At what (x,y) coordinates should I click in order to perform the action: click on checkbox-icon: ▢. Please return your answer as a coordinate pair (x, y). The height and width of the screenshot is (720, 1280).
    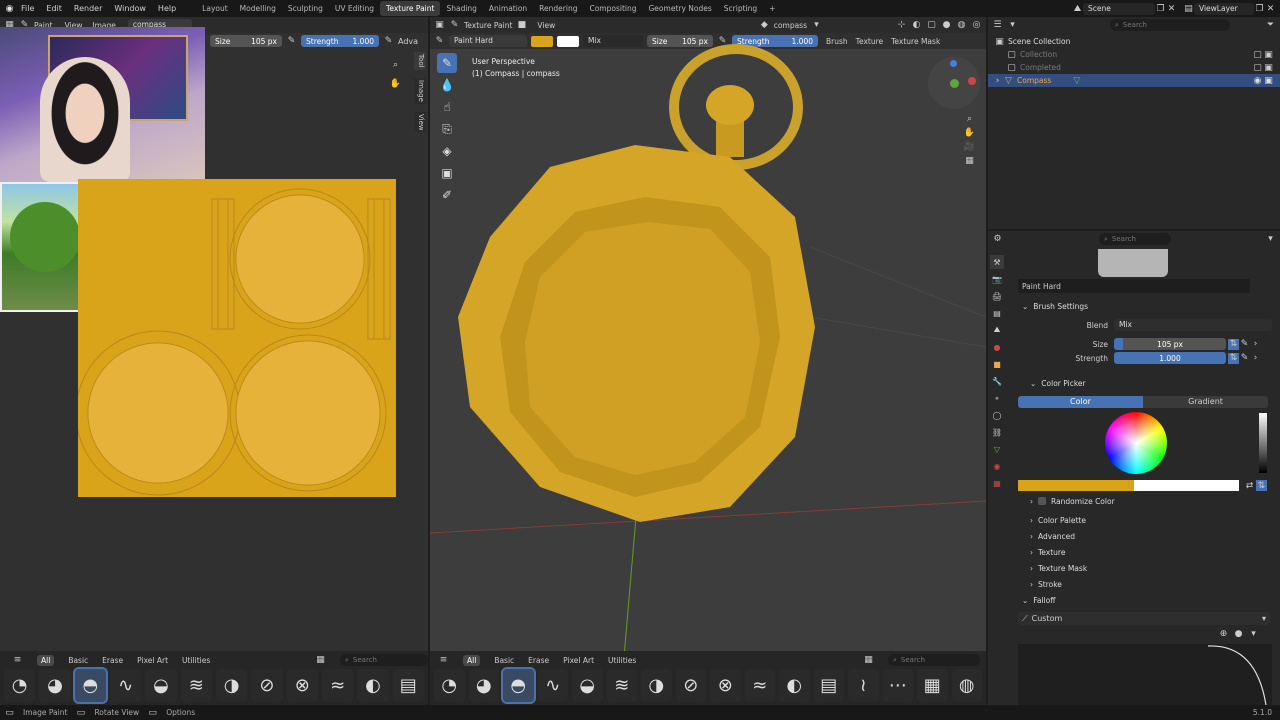
    Looking at the image, I should click on (1257, 54).